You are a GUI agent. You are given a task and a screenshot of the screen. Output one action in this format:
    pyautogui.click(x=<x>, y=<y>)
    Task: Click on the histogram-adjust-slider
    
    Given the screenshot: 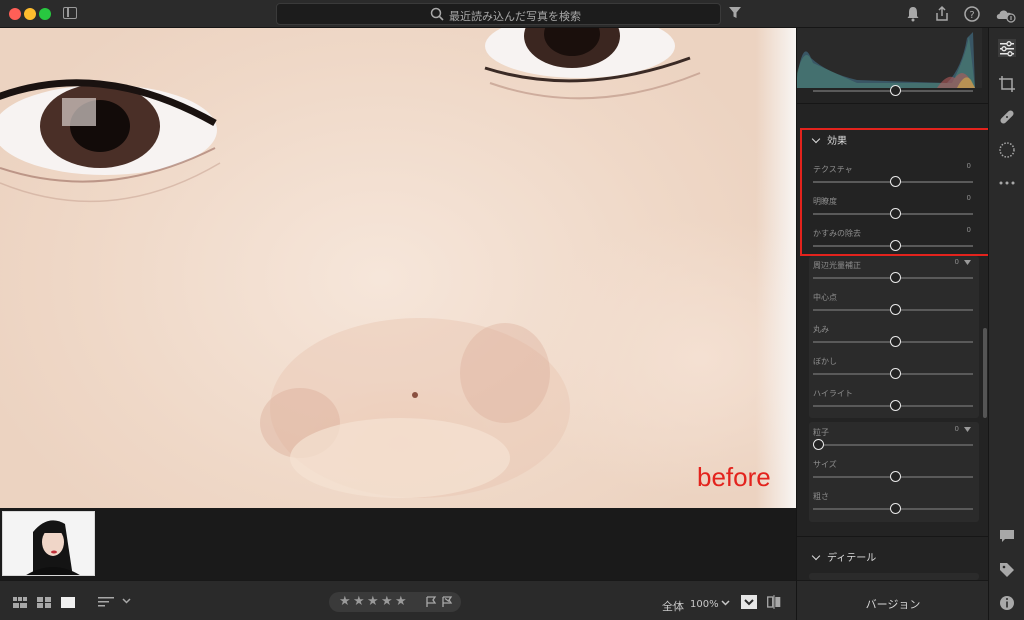 What is the action you would take?
    pyautogui.click(x=892, y=95)
    